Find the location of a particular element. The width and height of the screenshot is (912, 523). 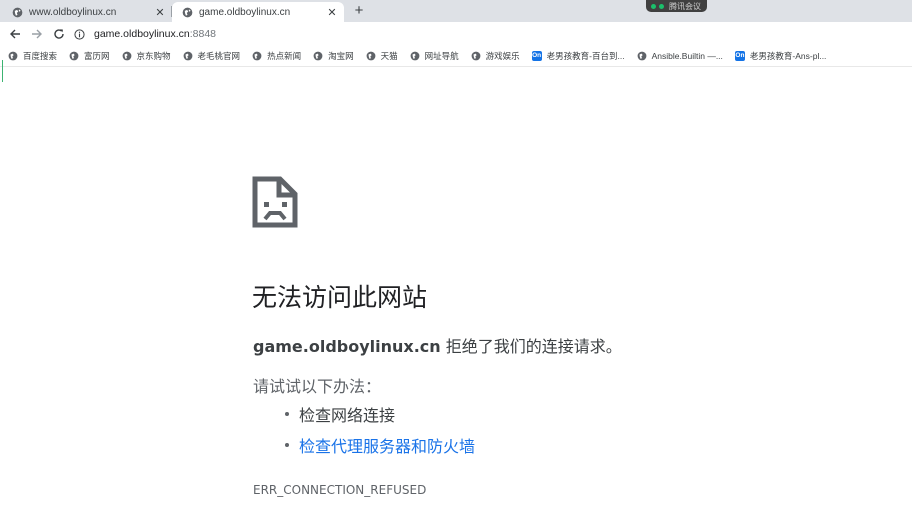

mic-status-icon is located at coordinates (653, 6).